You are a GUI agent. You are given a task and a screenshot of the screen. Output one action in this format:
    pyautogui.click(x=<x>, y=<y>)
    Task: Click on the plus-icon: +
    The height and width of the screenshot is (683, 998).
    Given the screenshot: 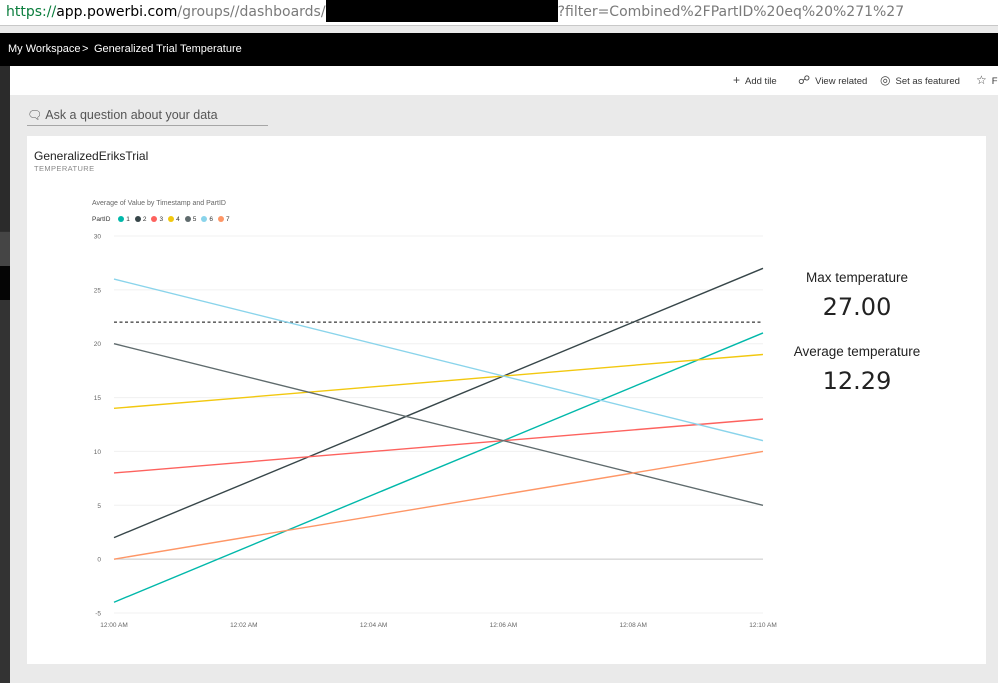 What is the action you would take?
    pyautogui.click(x=737, y=80)
    